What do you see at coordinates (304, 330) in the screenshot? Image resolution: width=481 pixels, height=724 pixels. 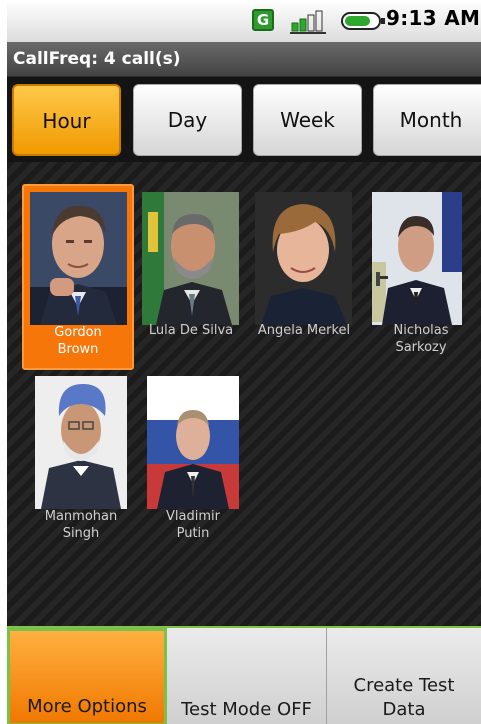 I see `contact-name: Angela Merkel` at bounding box center [304, 330].